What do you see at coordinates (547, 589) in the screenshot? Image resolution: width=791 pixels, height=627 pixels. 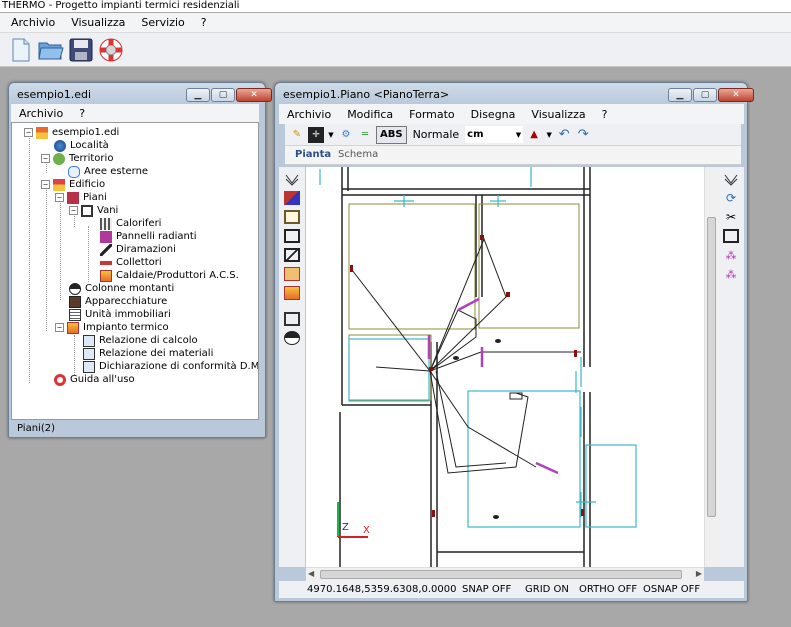 I see `grid-status: GRID ON` at bounding box center [547, 589].